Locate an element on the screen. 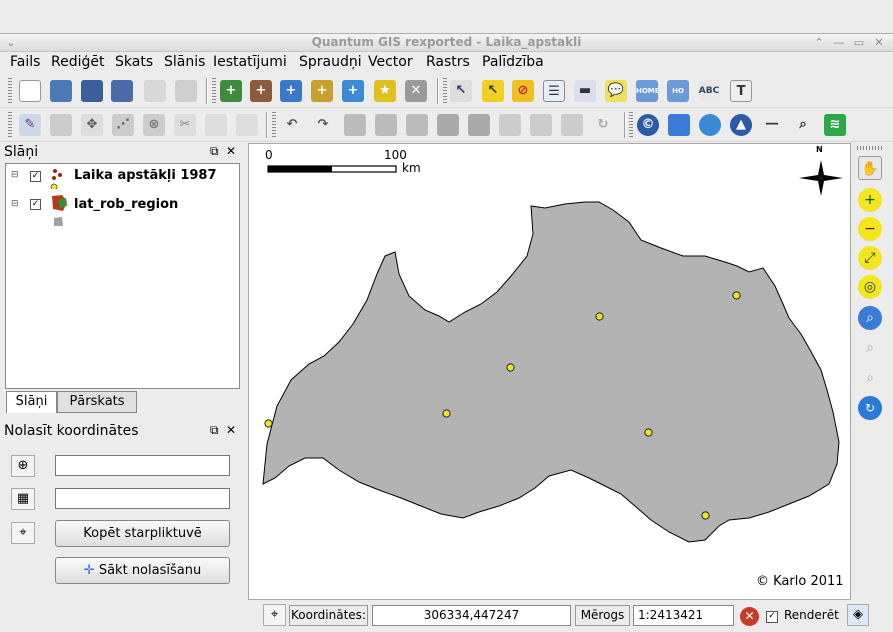 This screenshot has height=632, width=893. scalebar-tool-icon: ━━ is located at coordinates (772, 125).